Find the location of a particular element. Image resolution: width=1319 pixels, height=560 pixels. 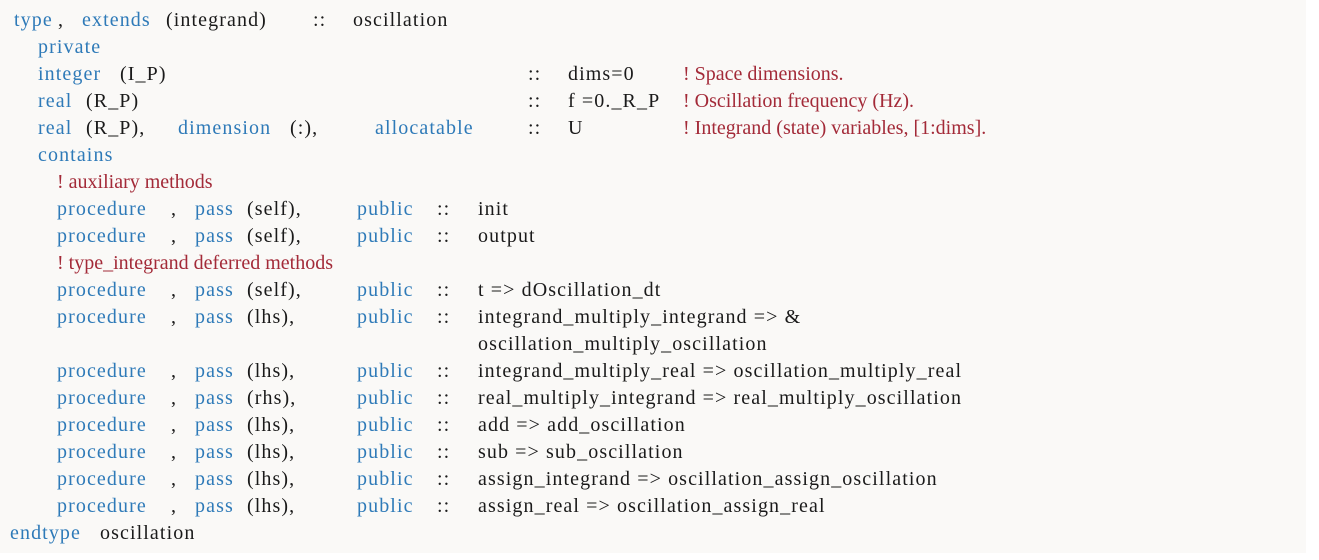

code-identifier: f =0._R_P is located at coordinates (614, 101).